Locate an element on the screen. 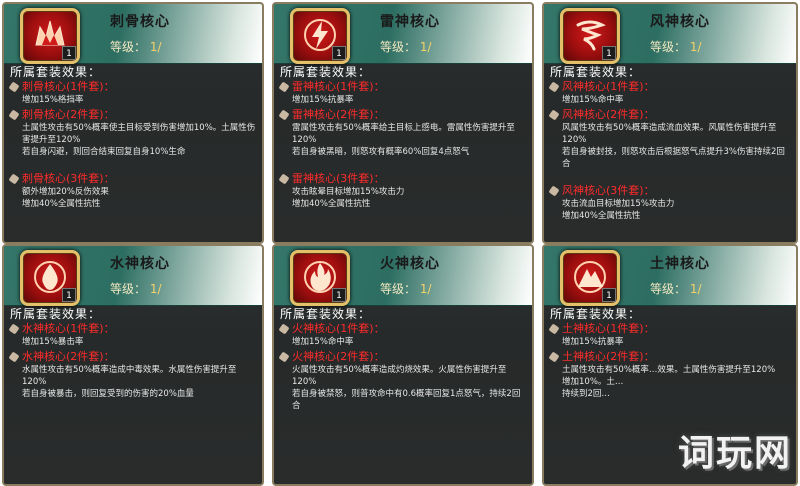 Image resolution: width=800 pixels, height=486 pixels. set-title: 火神核心(2件套)： is located at coordinates (404, 357).